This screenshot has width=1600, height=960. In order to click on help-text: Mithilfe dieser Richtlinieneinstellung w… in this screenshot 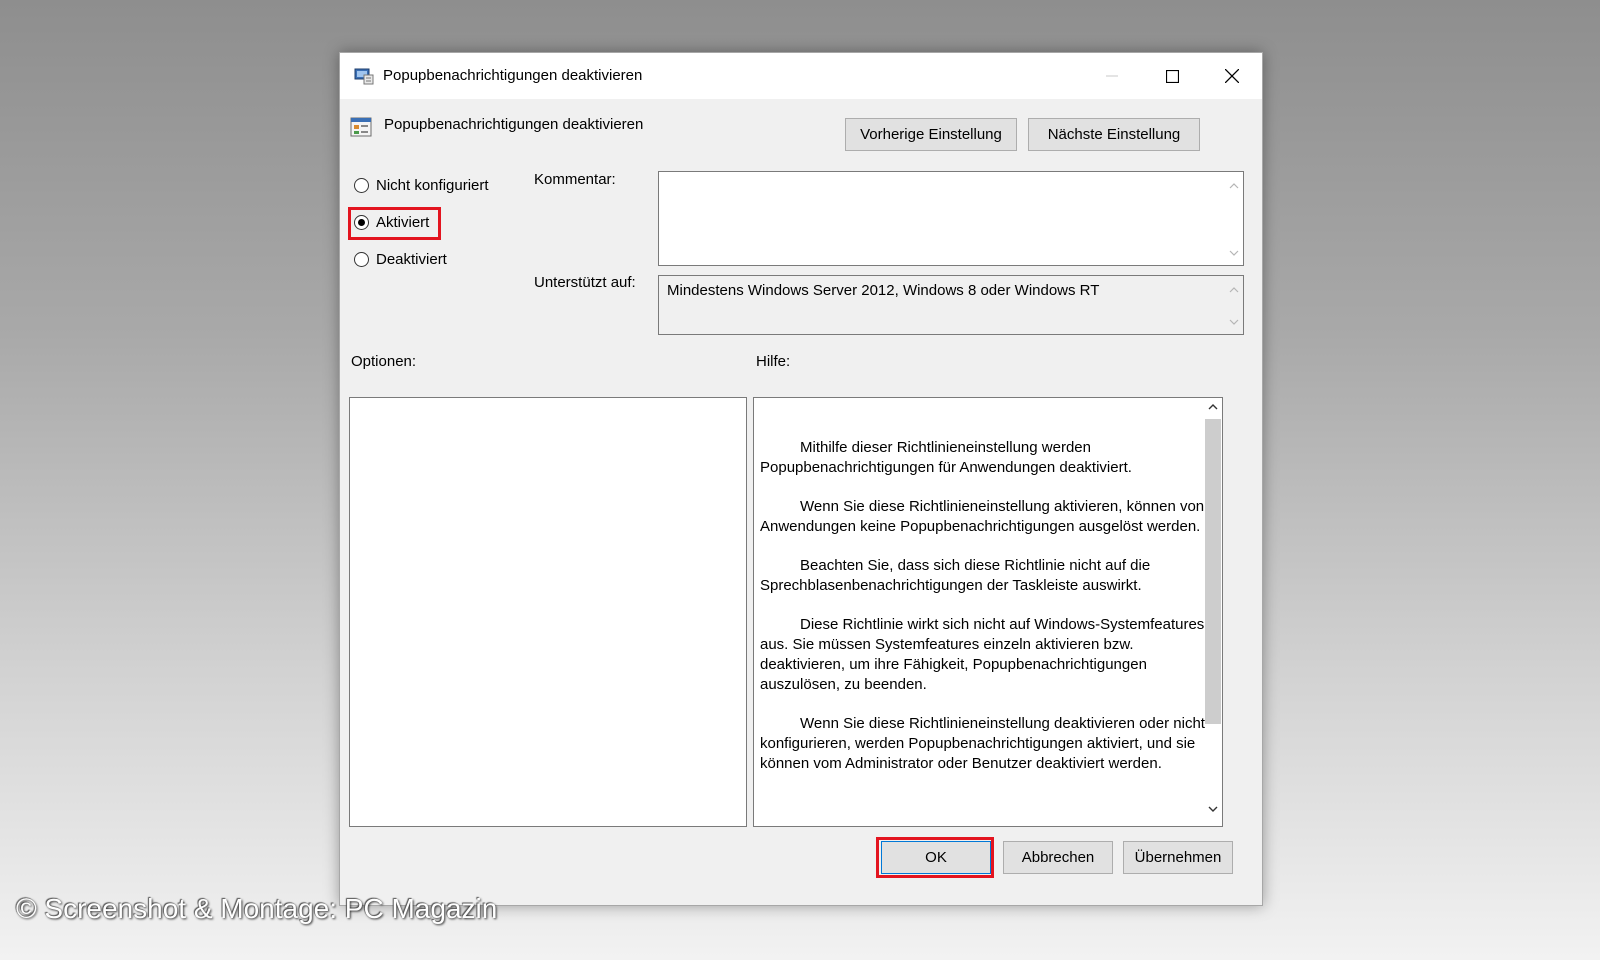, I will do `click(985, 615)`.